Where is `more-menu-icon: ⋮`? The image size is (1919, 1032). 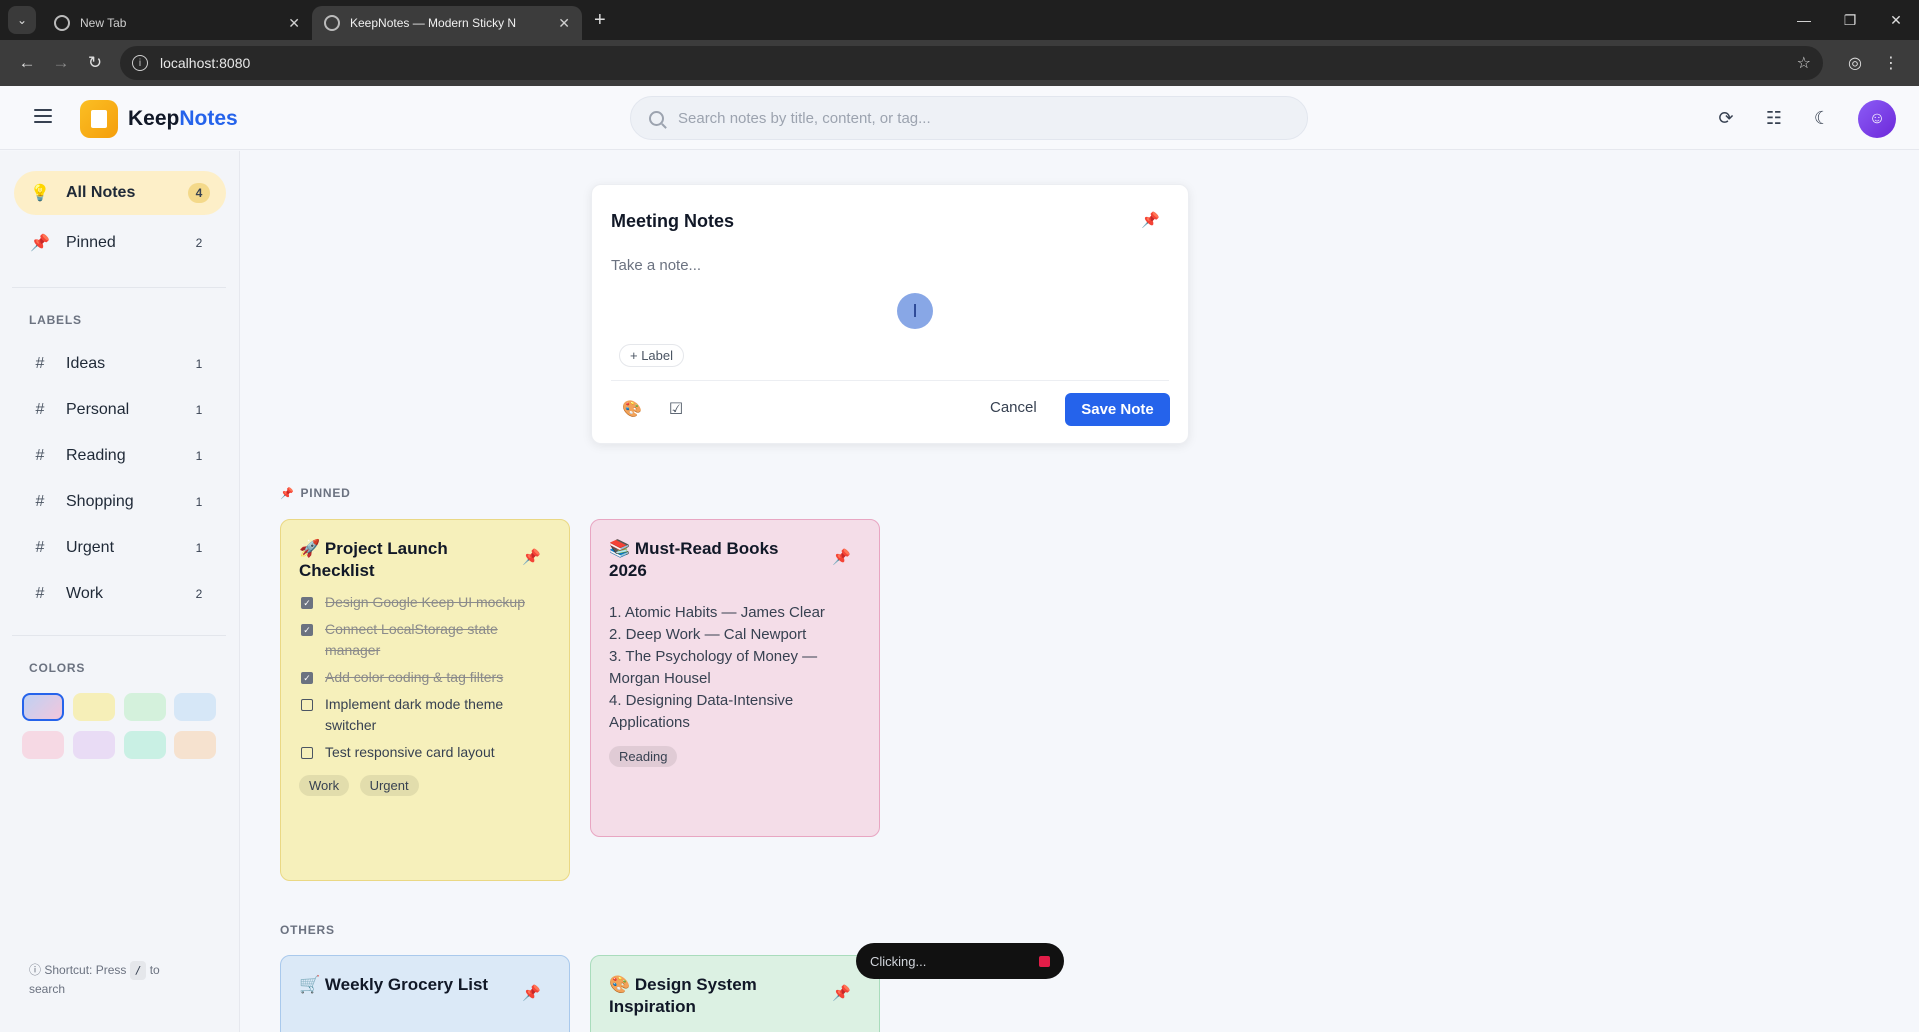
more-menu-icon: ⋮ is located at coordinates (1891, 63).